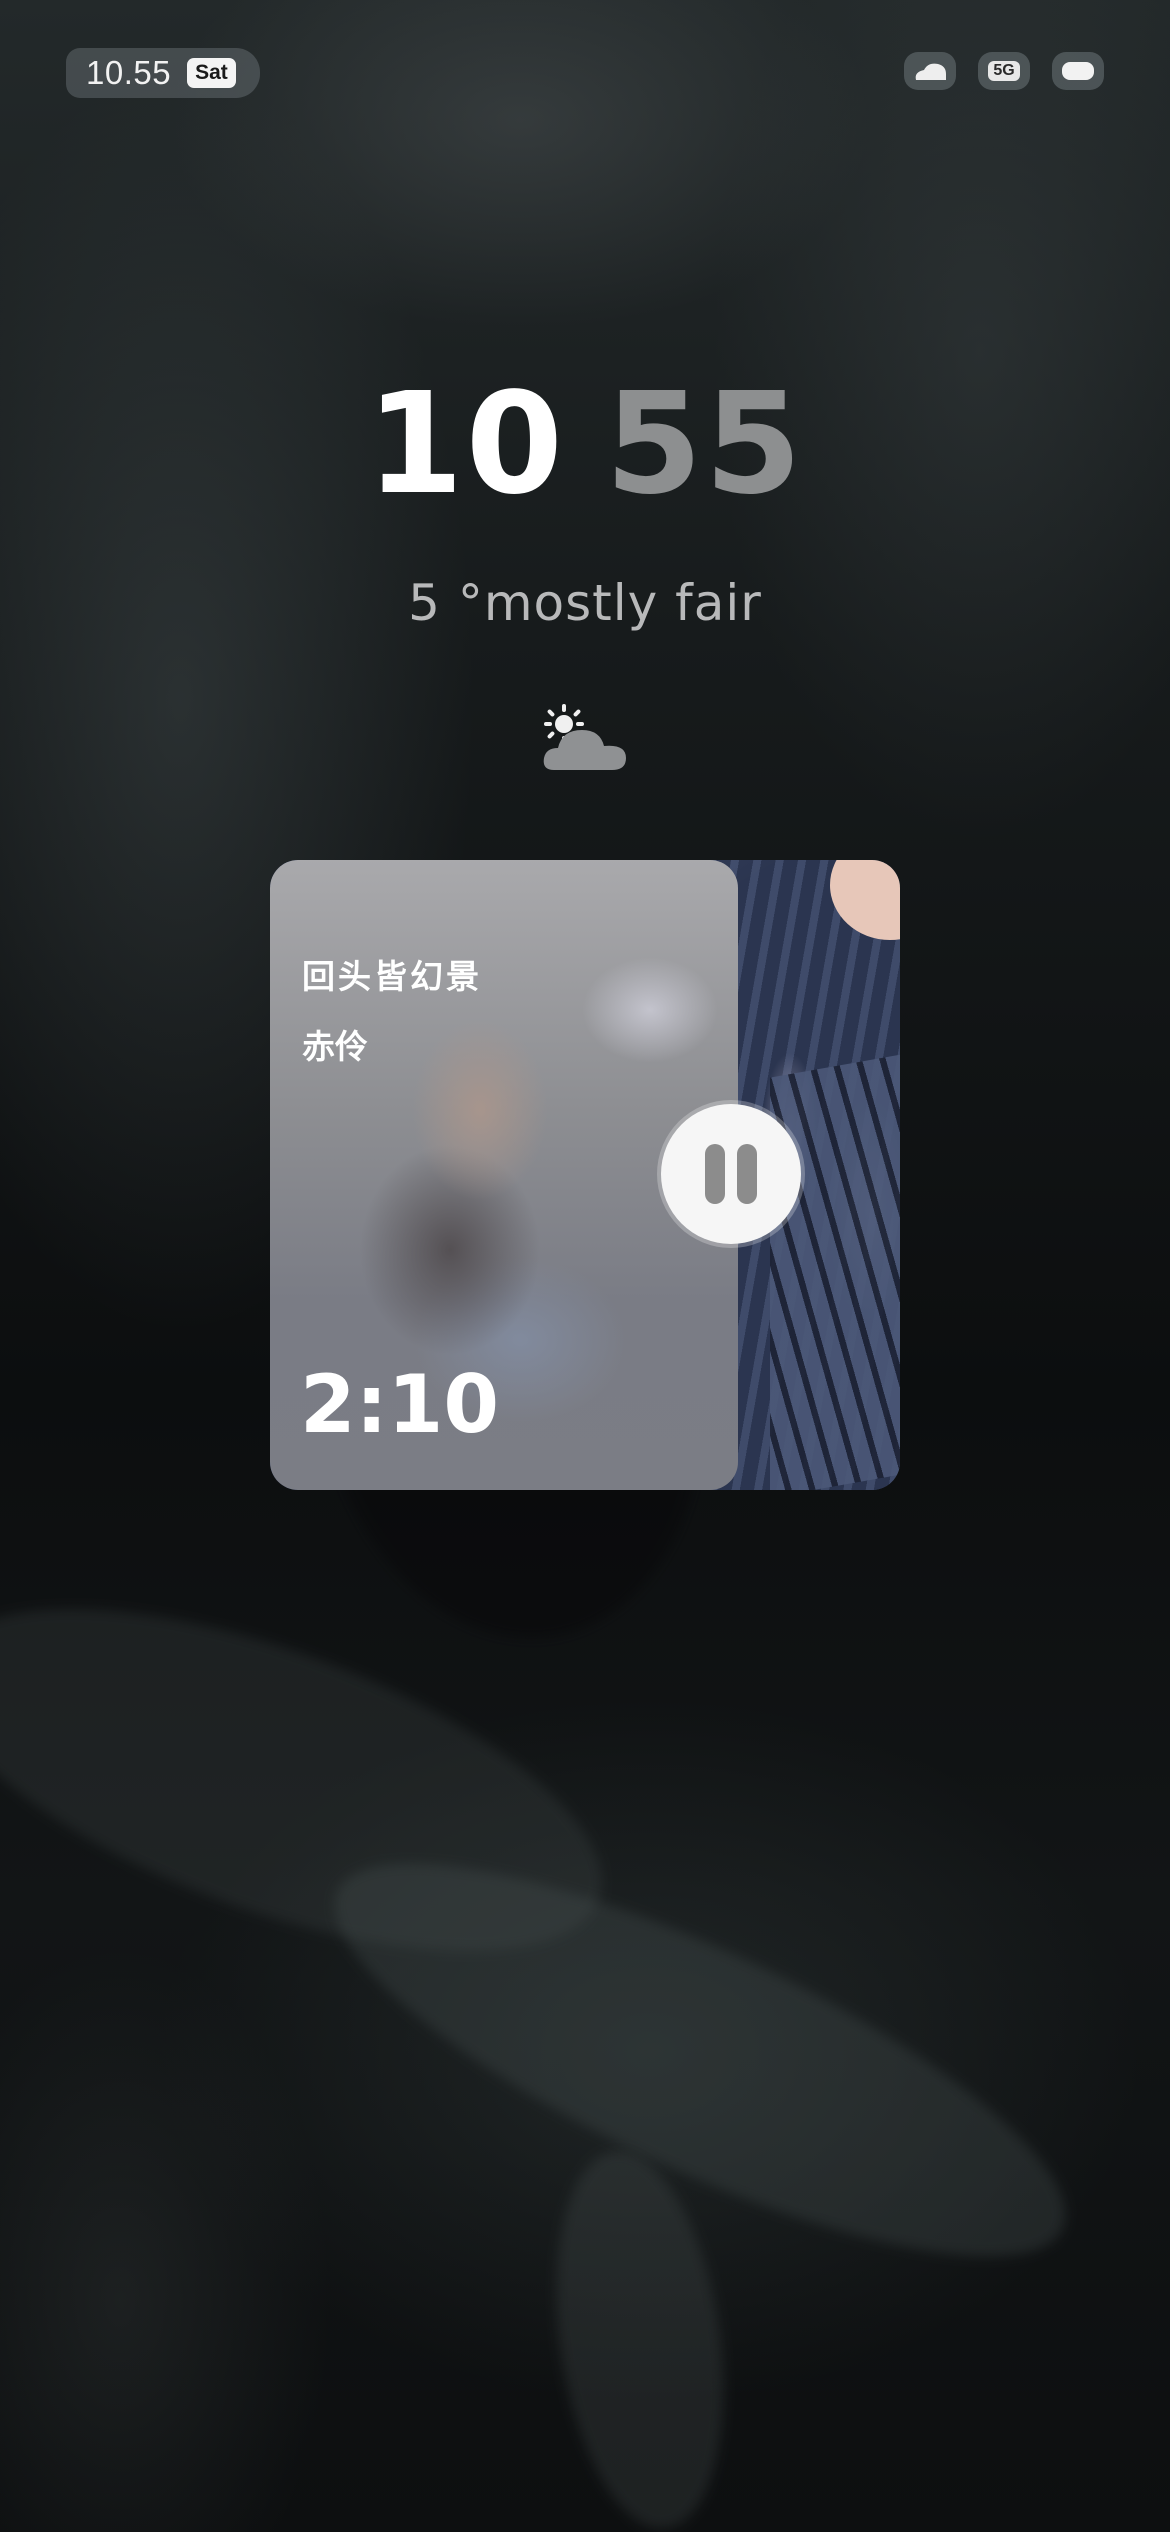 This screenshot has width=1170, height=2532. I want to click on status-time-pill: 10.55 Sat, so click(163, 73).